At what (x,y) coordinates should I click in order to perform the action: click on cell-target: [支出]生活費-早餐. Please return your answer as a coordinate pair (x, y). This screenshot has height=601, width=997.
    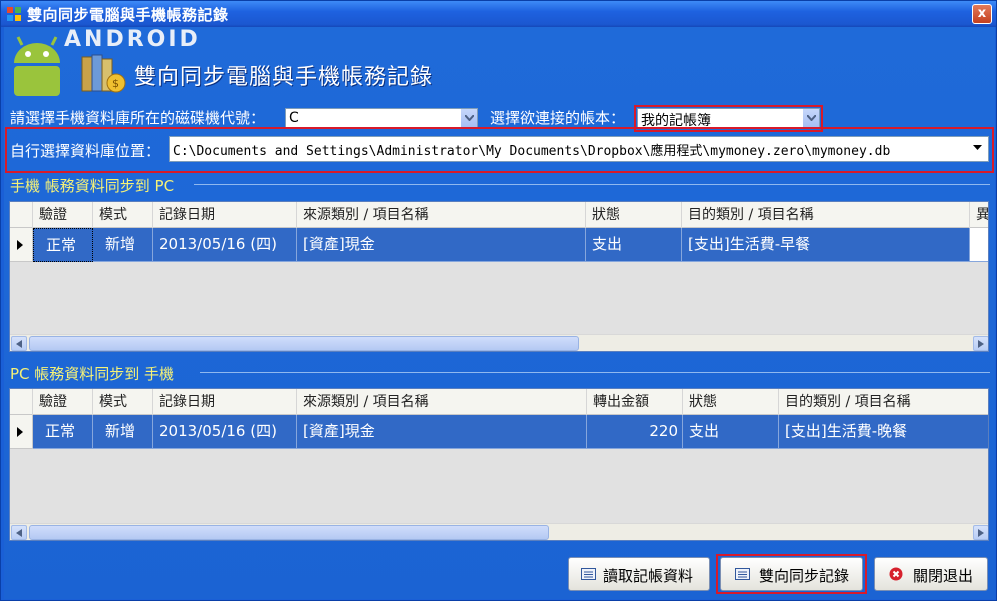
    Looking at the image, I should click on (826, 245).